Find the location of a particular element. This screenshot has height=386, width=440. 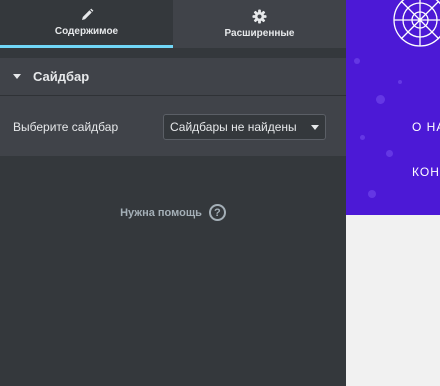

tab-advanced: Расширенные is located at coordinates (259, 24).